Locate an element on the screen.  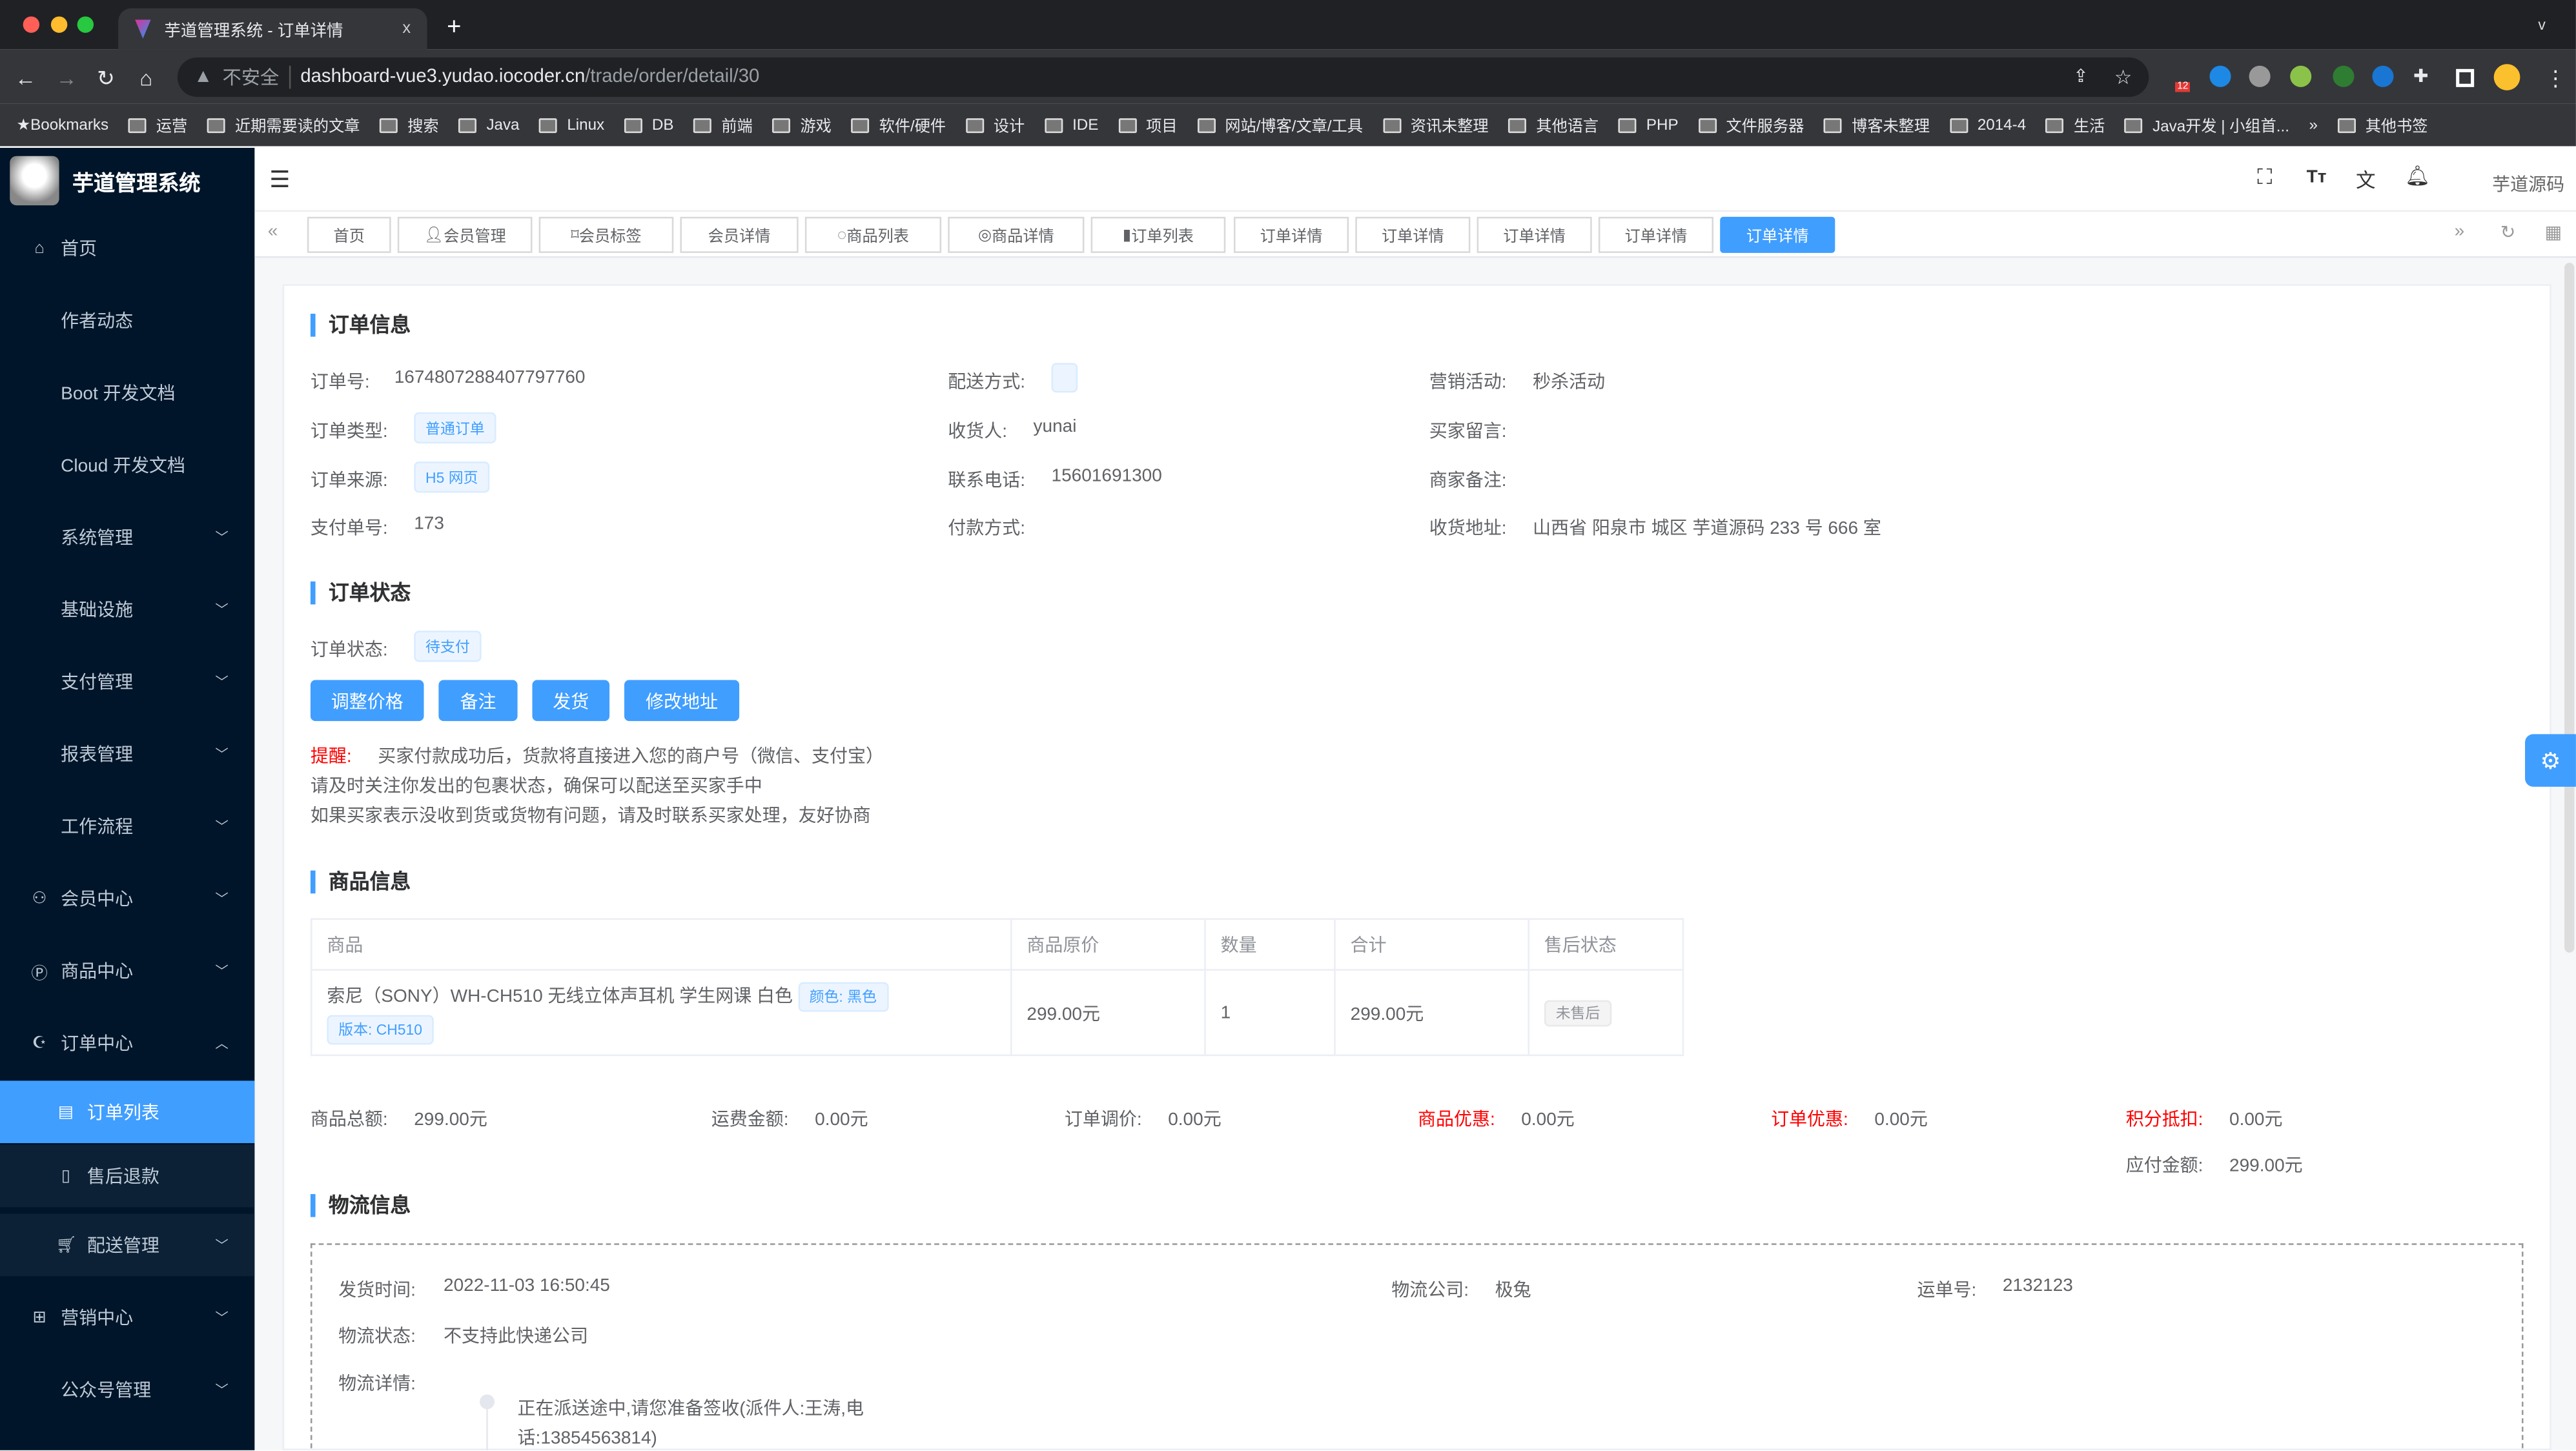
sidebar-item: 作者动态 is located at coordinates (127, 320).